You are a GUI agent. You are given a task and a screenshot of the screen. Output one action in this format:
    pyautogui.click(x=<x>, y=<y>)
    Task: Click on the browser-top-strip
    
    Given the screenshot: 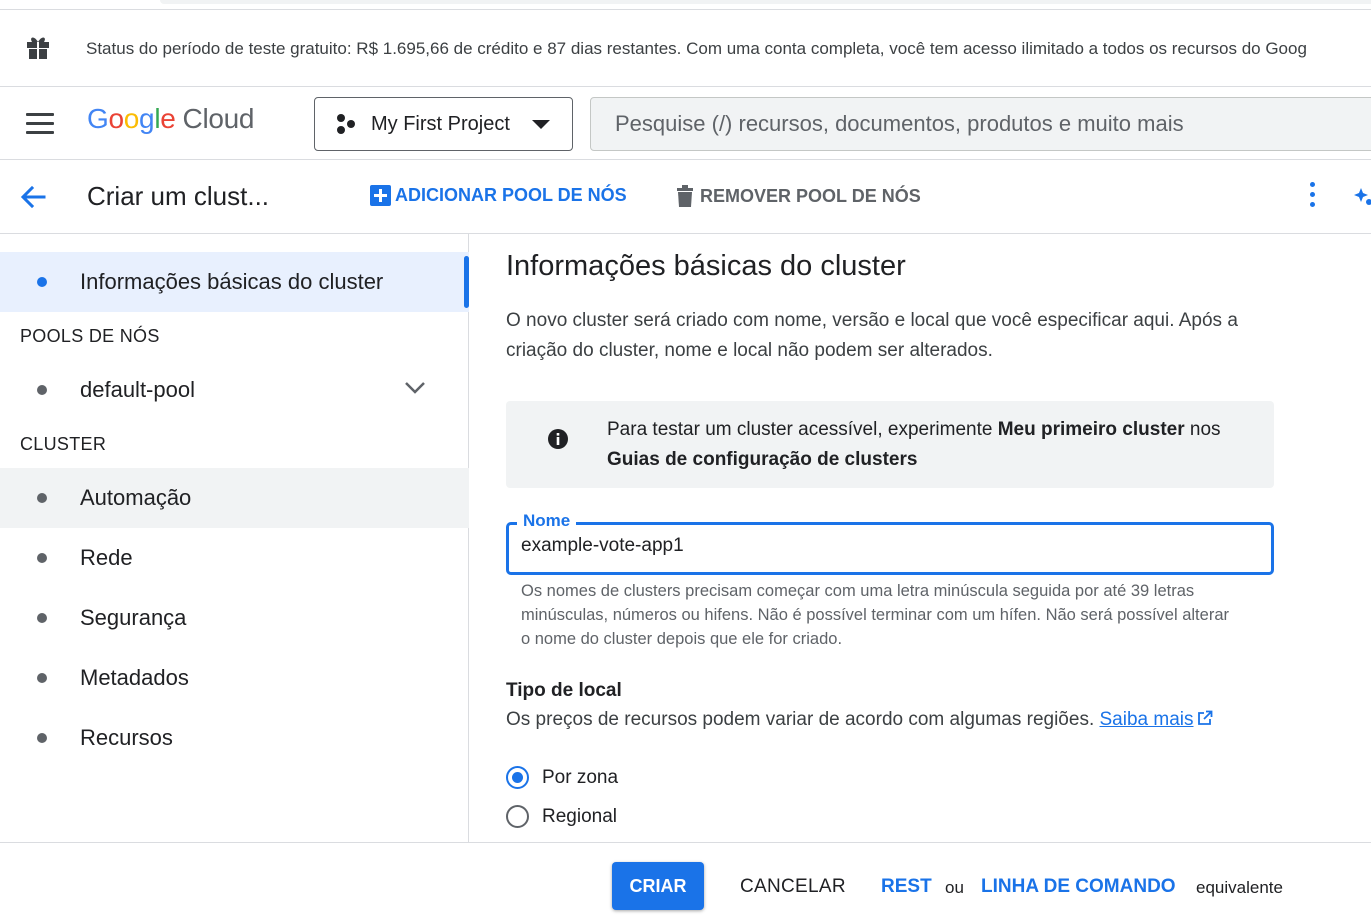 What is the action you would take?
    pyautogui.click(x=685, y=5)
    